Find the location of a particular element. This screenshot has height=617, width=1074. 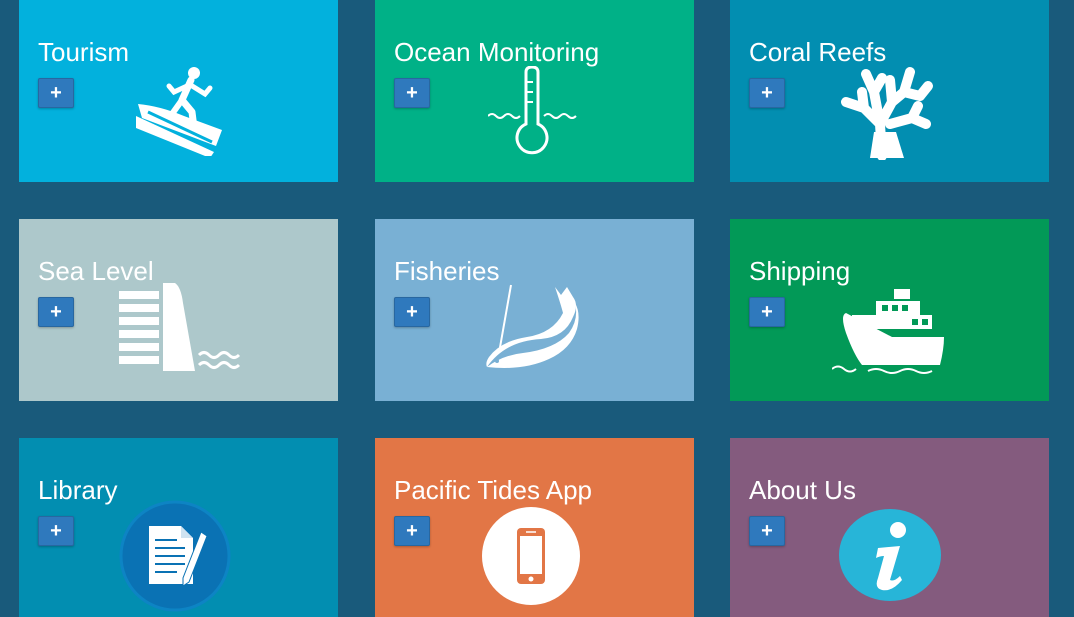

thermometer-icon is located at coordinates (532, 110).